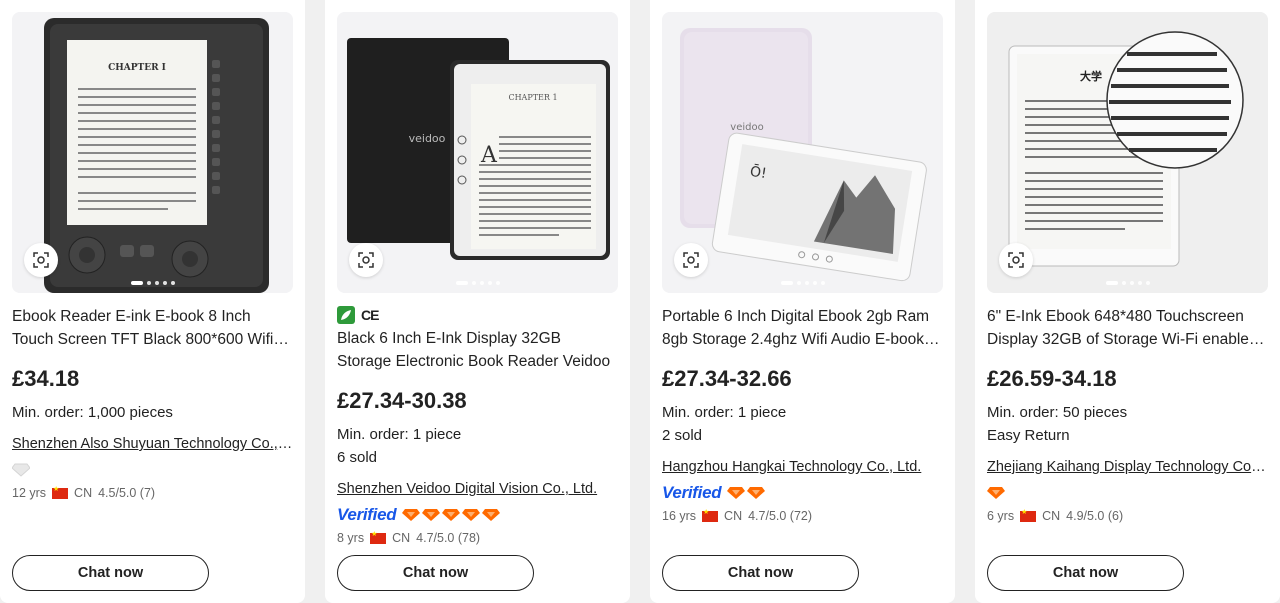  Describe the element at coordinates (682, 435) in the screenshot. I see `sold-count: 2 sold` at that location.